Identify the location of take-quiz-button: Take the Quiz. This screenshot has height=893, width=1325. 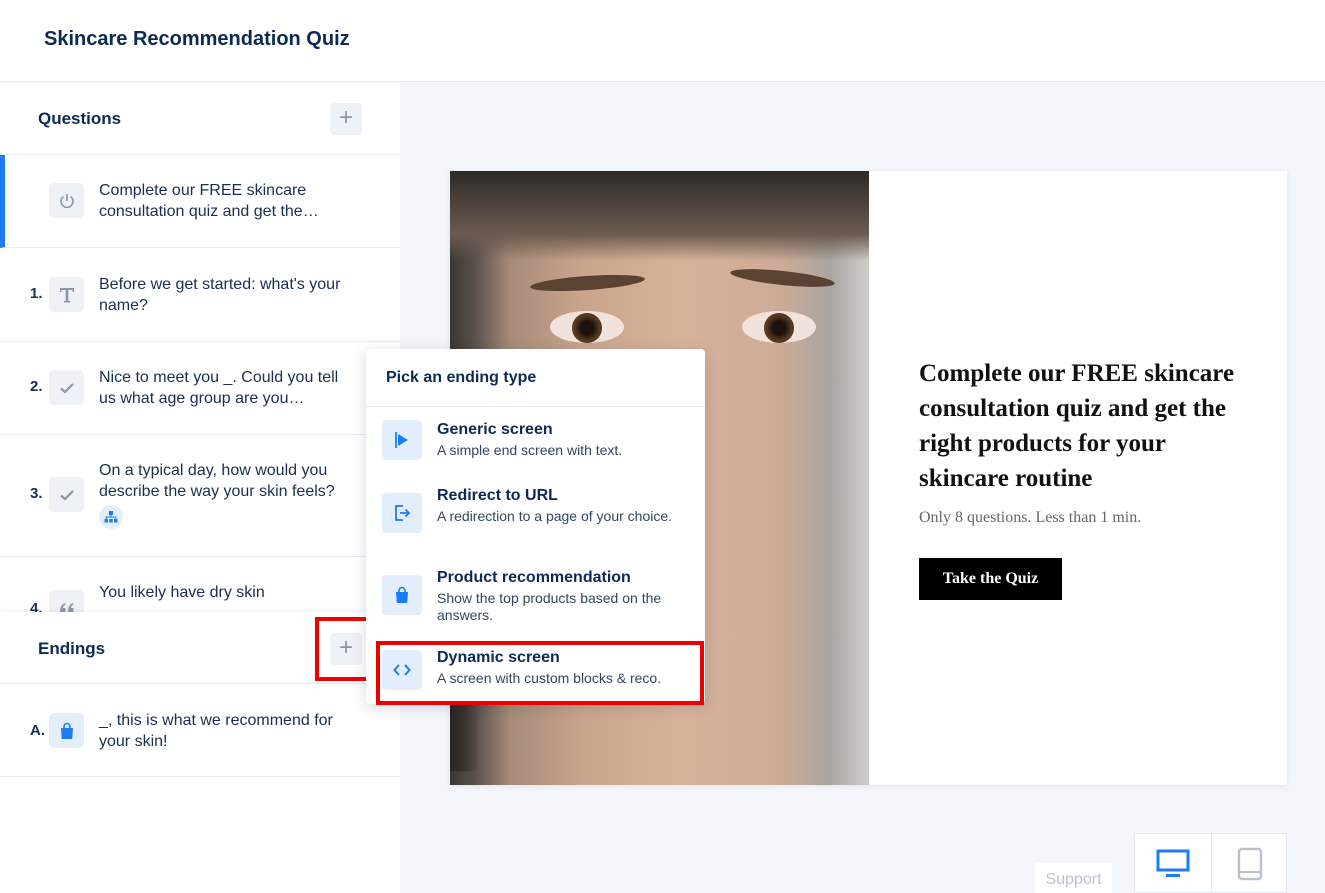
(990, 579).